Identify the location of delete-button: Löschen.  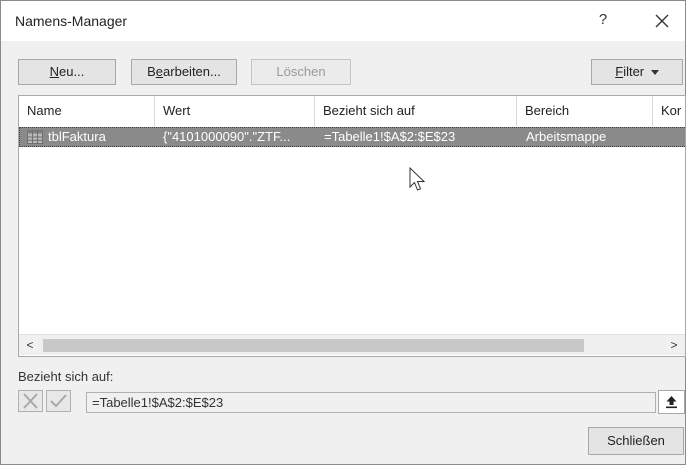
(301, 72).